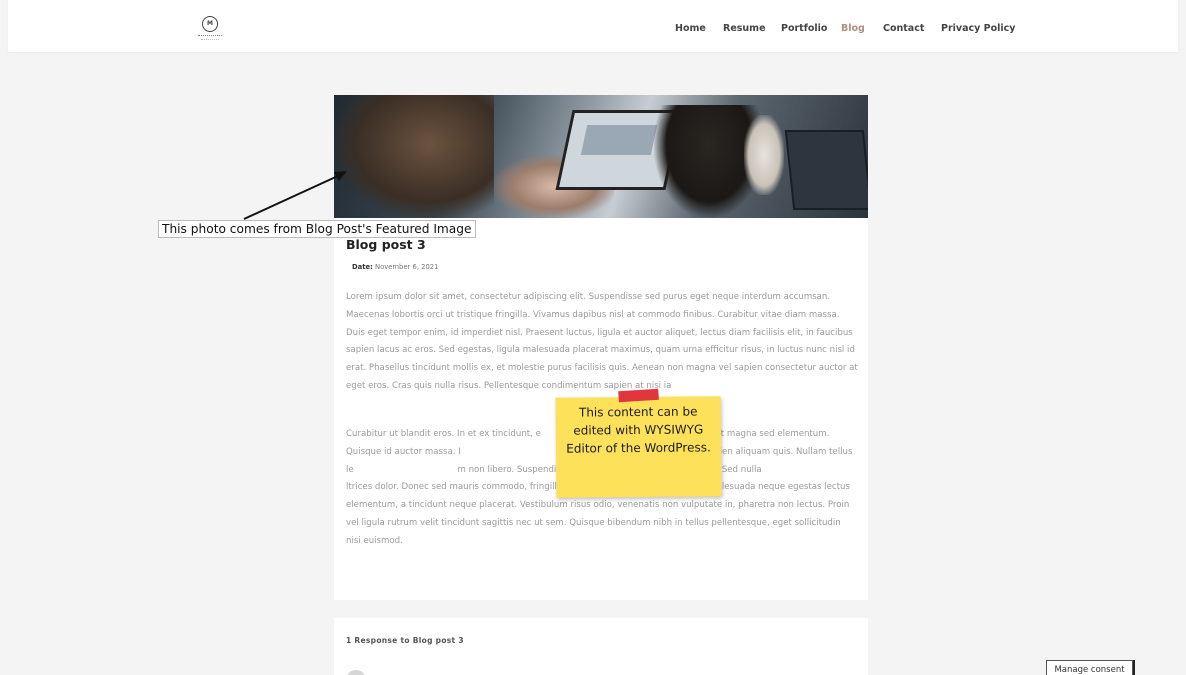 The image size is (1186, 675). I want to click on tape-icon, so click(638, 395).